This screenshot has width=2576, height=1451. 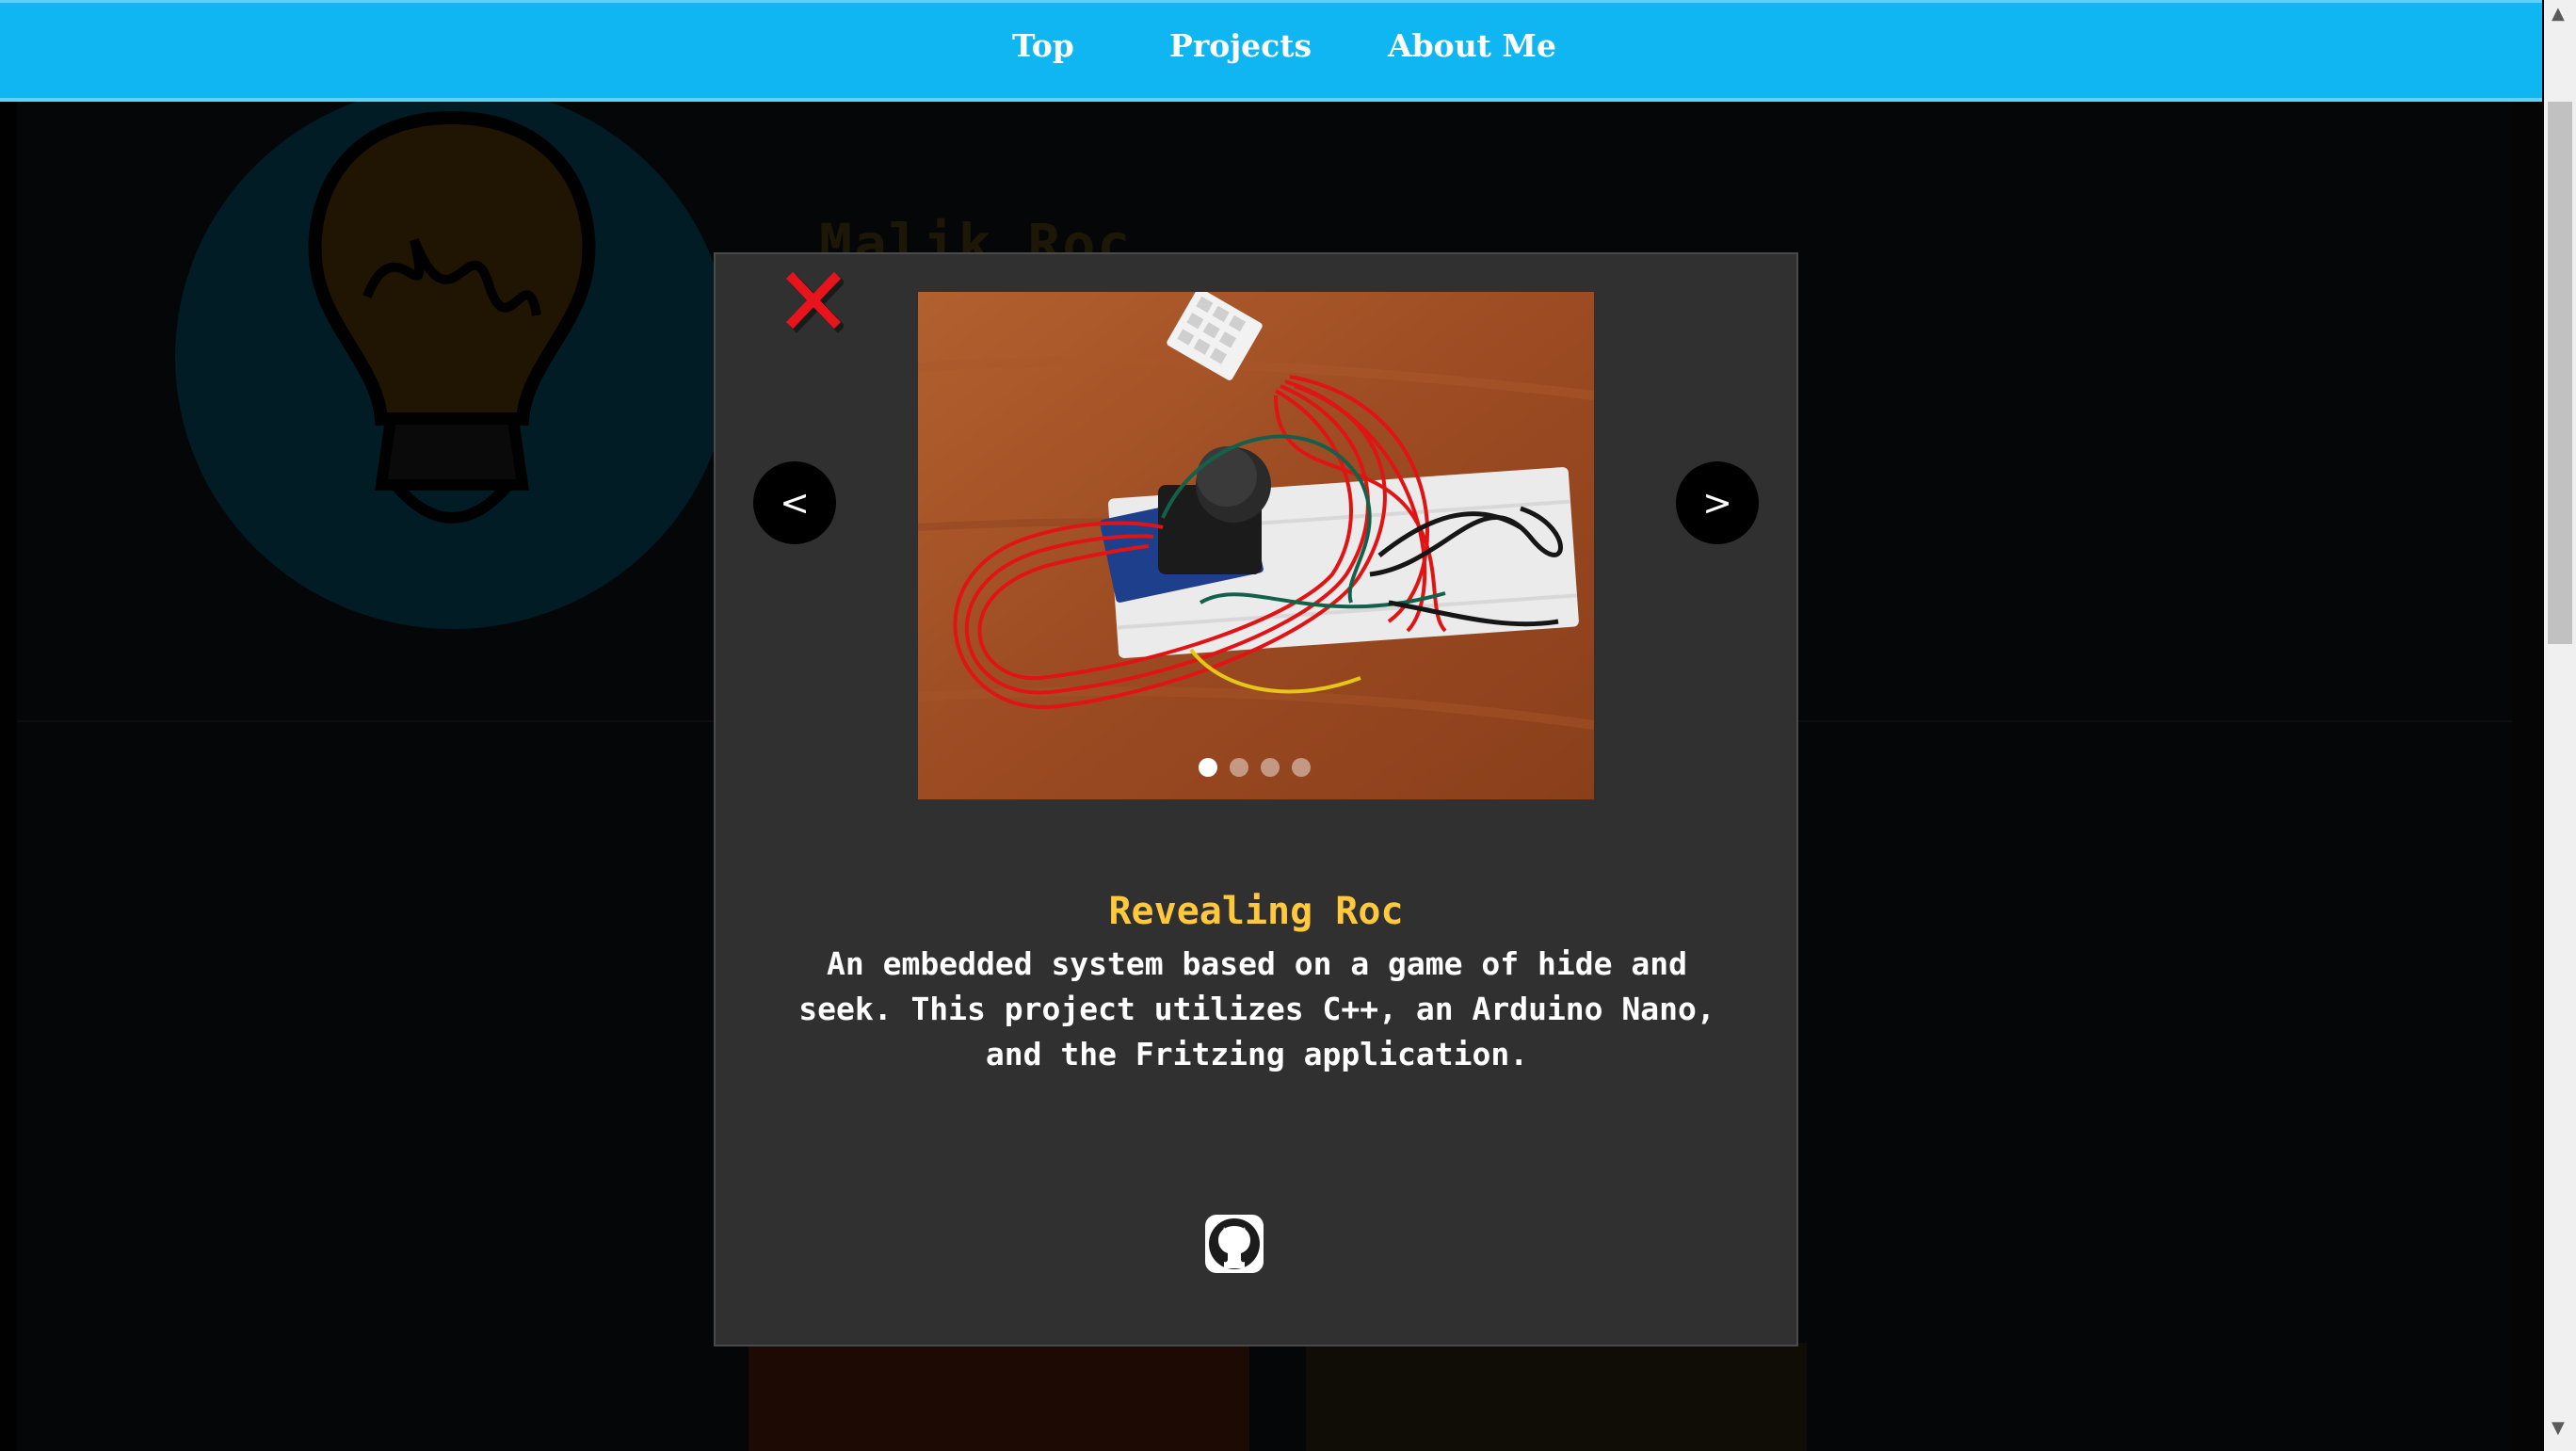 What do you see at coordinates (1717, 502) in the screenshot?
I see `carousel-next-button: >` at bounding box center [1717, 502].